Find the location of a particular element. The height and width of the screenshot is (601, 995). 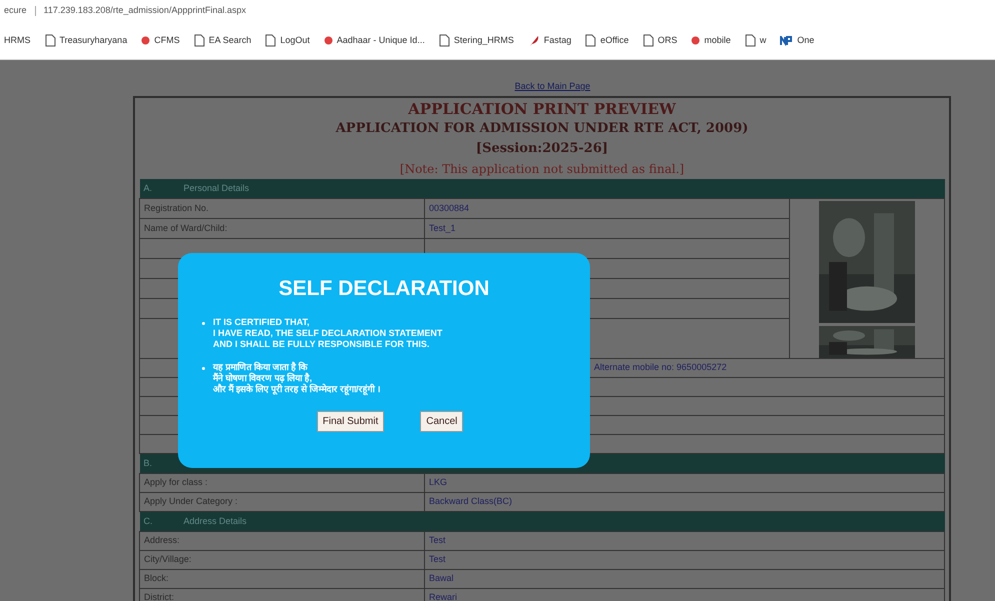

declaration-statement: IT IS CERTIFIED THAT, I HAVE READ, THE SELF DECLARATION STATEMENT AND I SHALL BE FULLY RESPONSIBLE FOR THIS. is located at coordinates (327, 333).